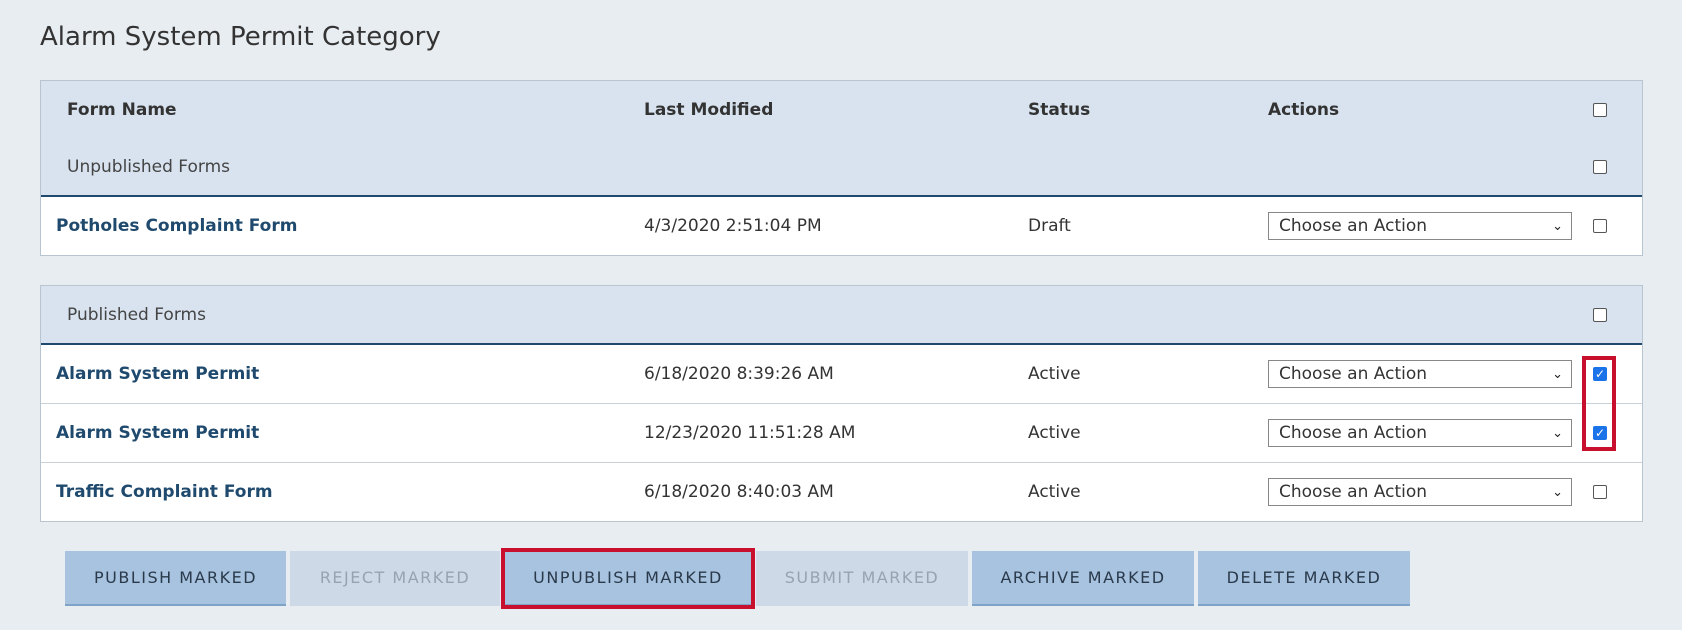  Describe the element at coordinates (739, 492) in the screenshot. I see `last-modified-value: 6/18/2020 8:40:03 AM` at that location.